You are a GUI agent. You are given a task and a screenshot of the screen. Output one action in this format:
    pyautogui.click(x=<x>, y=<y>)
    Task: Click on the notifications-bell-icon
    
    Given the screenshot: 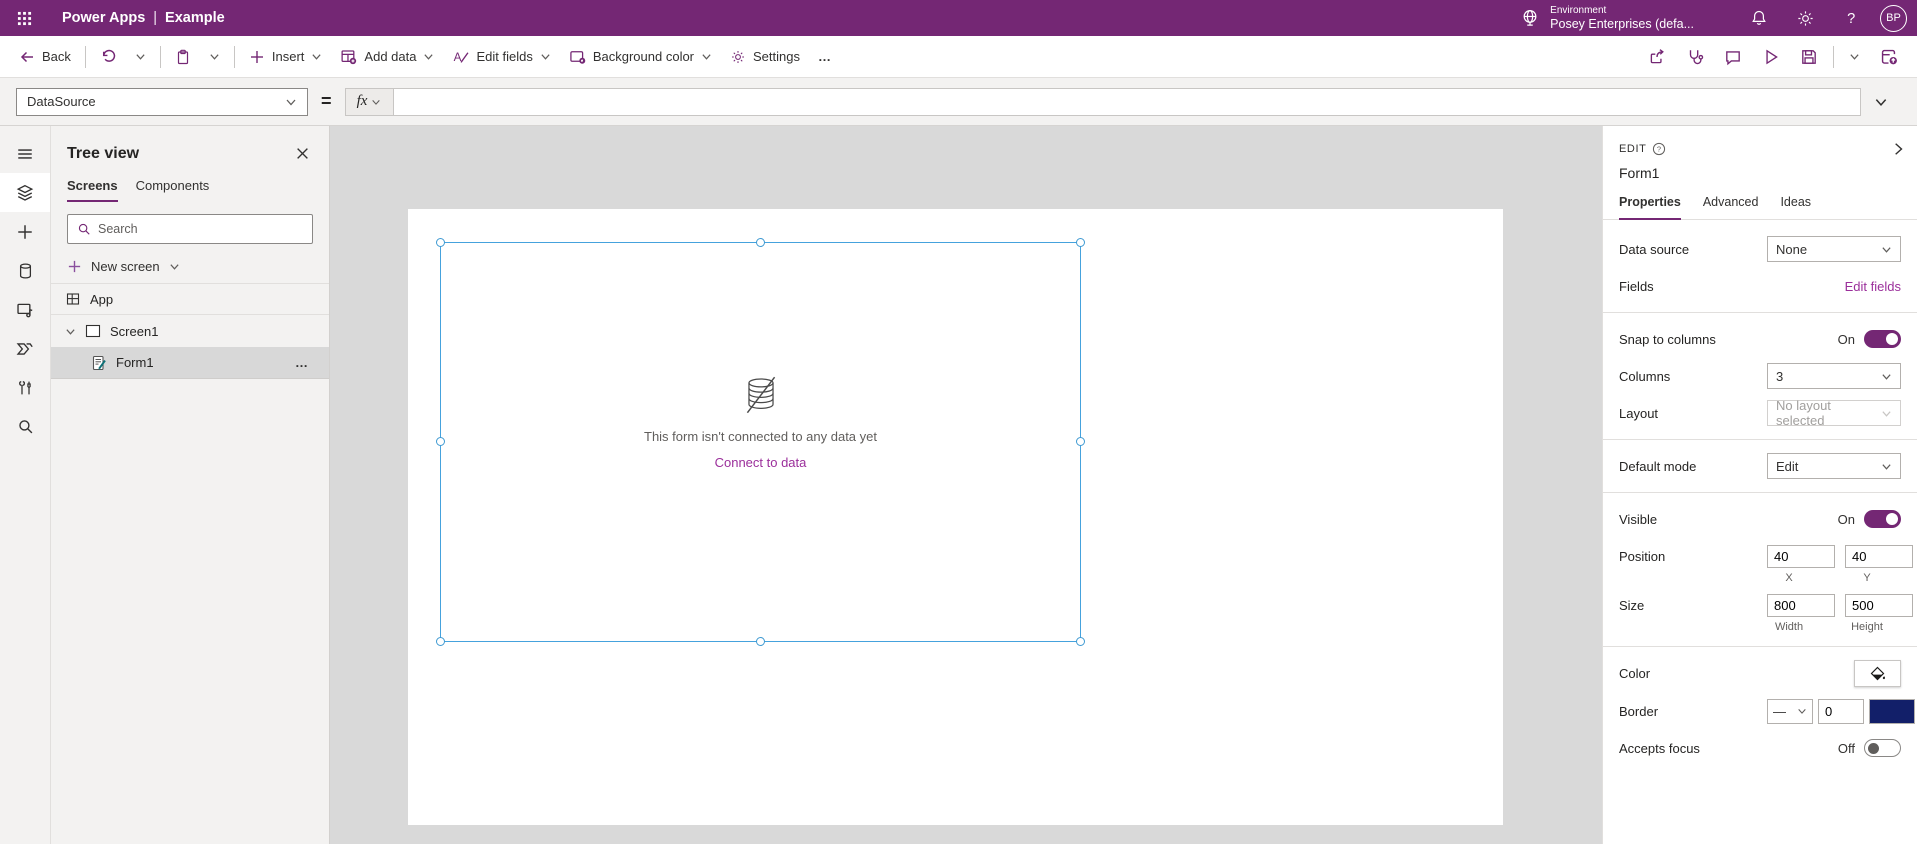 What is the action you would take?
    pyautogui.click(x=1759, y=18)
    